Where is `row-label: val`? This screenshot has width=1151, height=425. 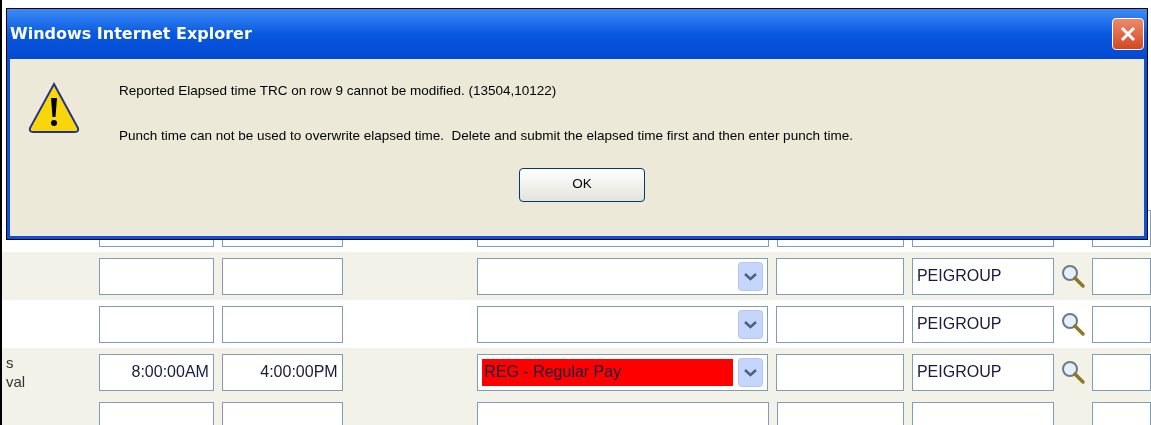
row-label: val is located at coordinates (16, 381).